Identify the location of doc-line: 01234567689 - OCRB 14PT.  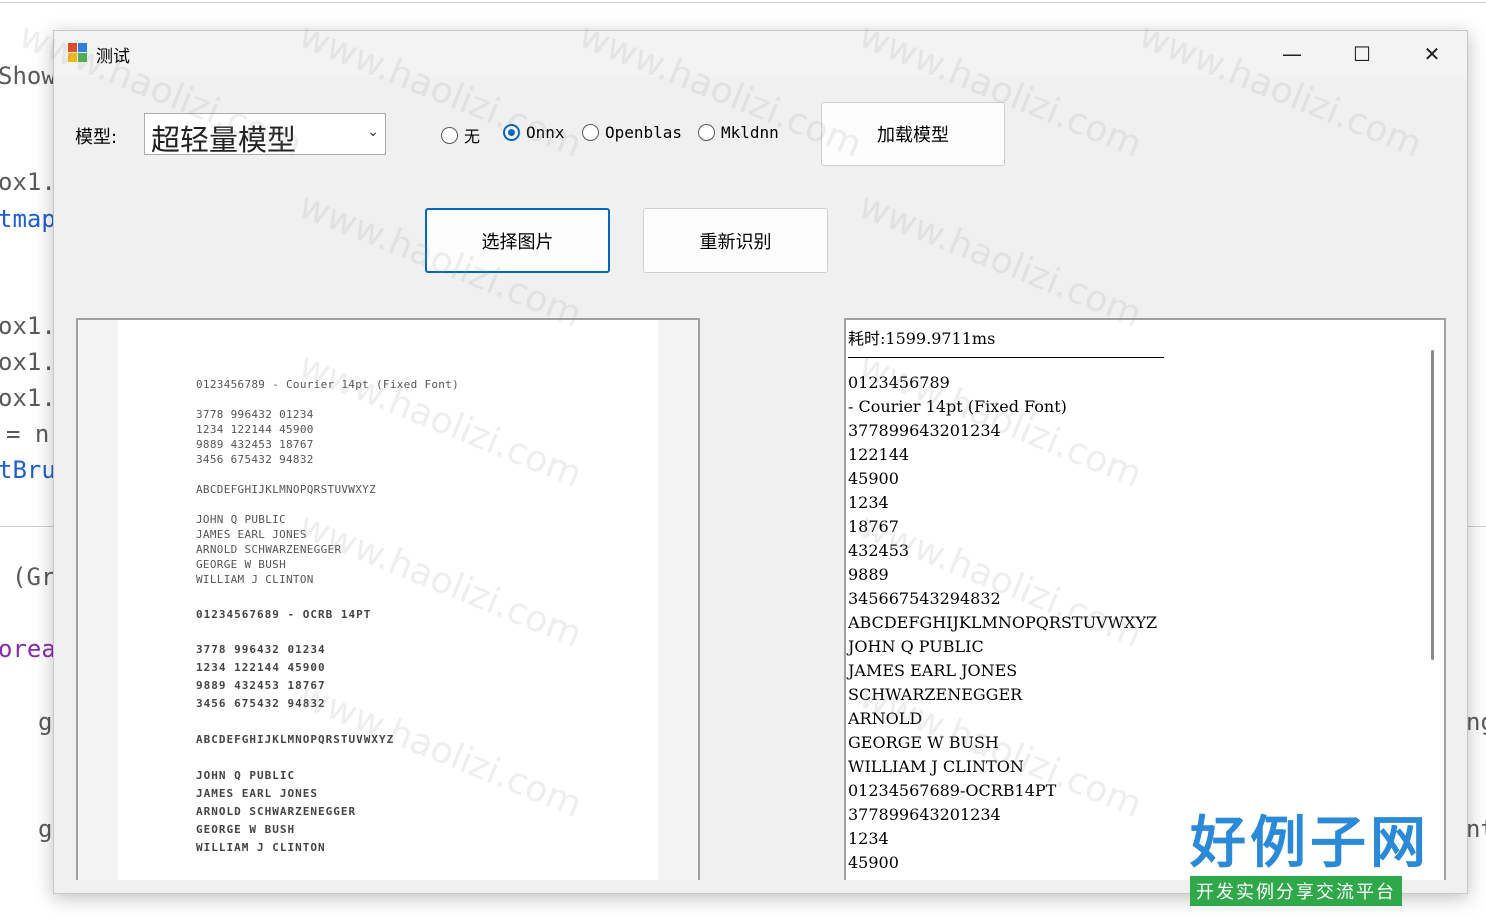
(284, 614).